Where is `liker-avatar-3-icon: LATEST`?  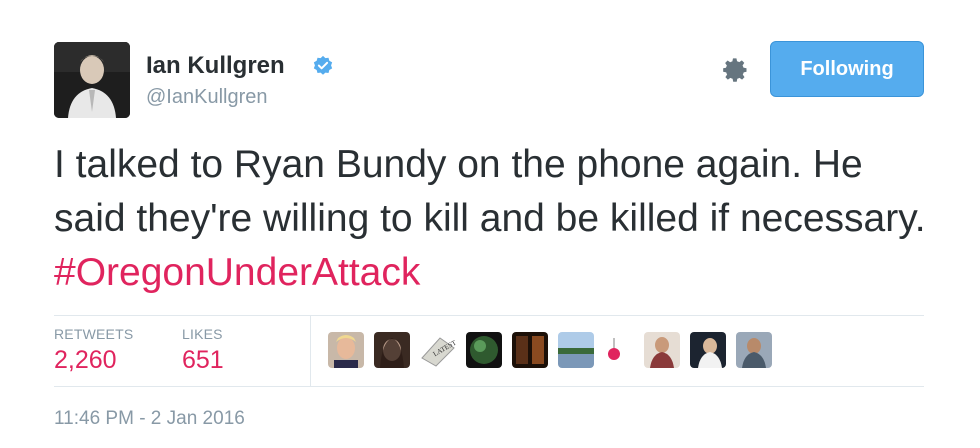 liker-avatar-3-icon: LATEST is located at coordinates (438, 350).